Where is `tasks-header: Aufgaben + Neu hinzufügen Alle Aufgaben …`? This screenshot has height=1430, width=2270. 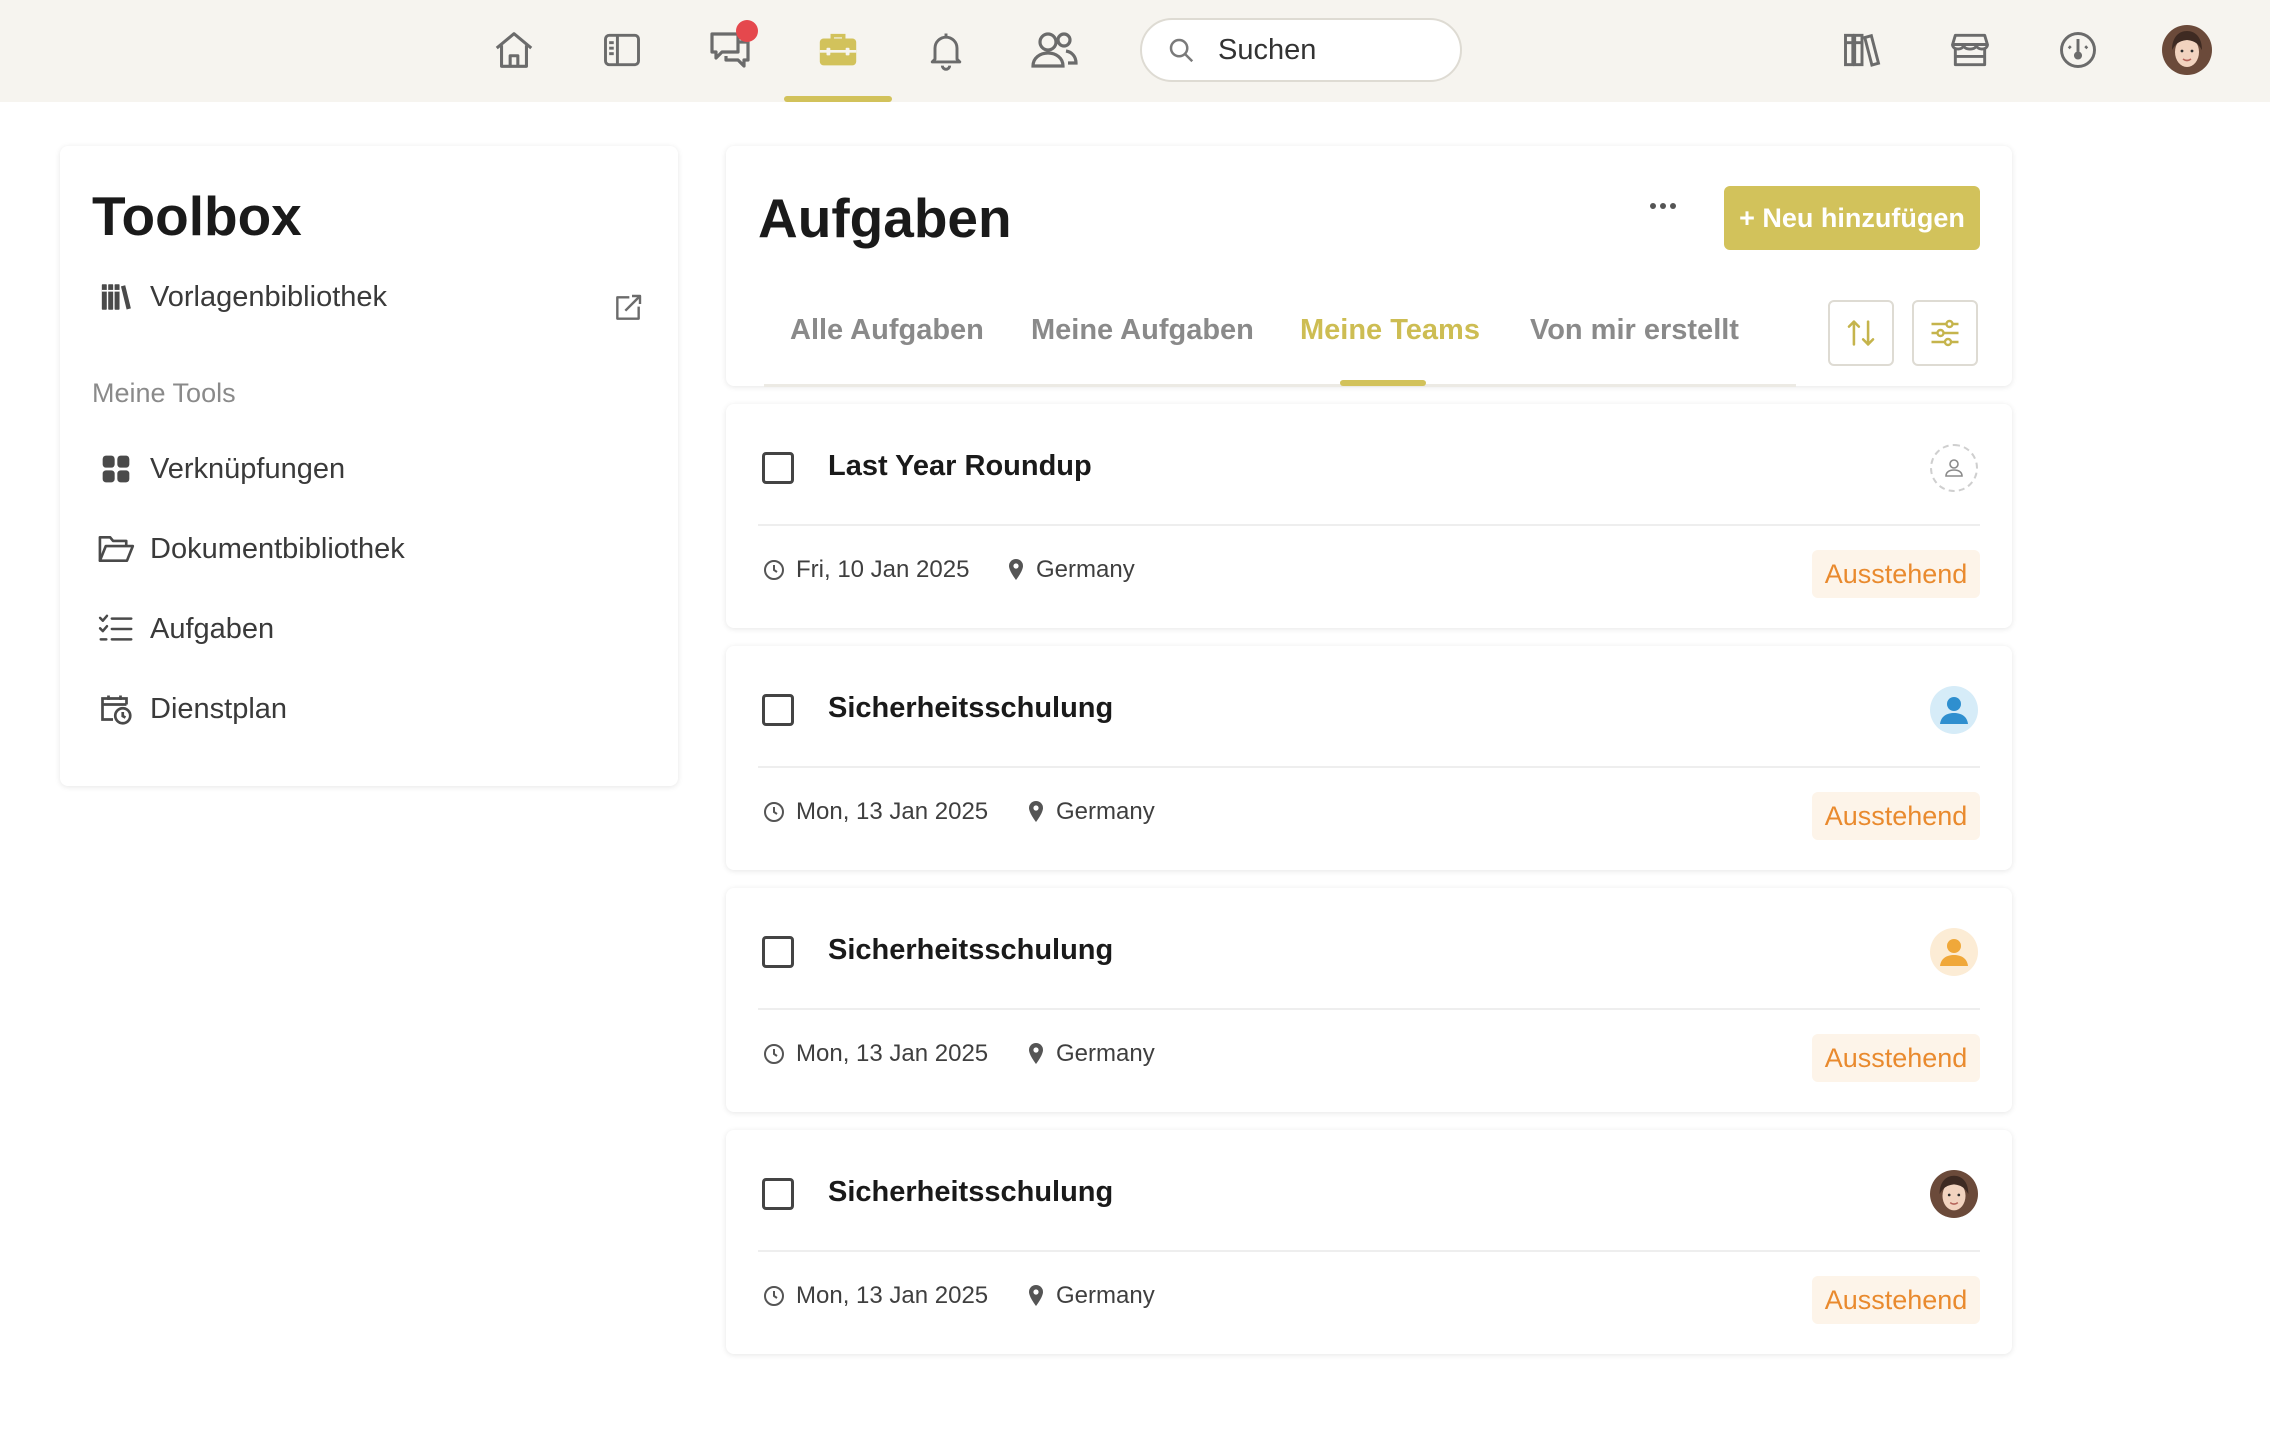 tasks-header: Aufgaben + Neu hinzufügen Alle Aufgaben … is located at coordinates (1369, 266).